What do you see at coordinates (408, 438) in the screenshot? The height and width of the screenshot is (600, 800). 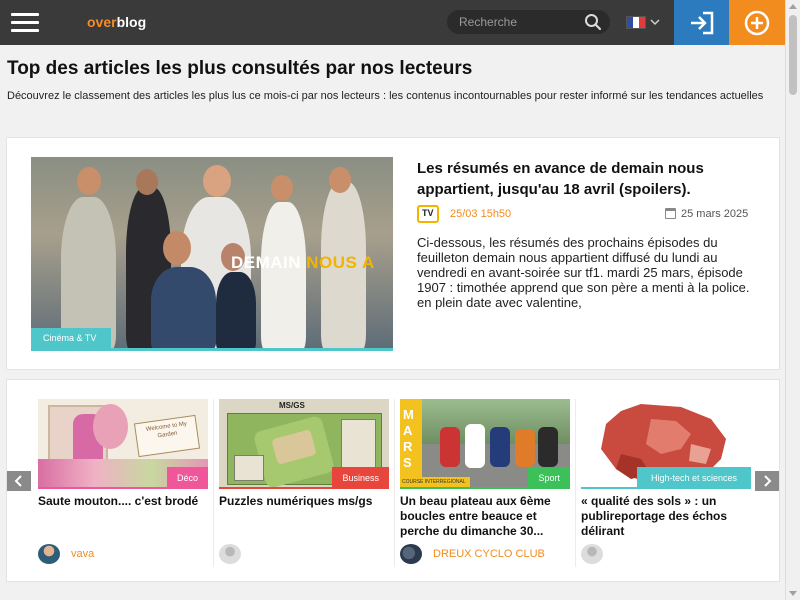 I see `card-image-side-text: MARS` at bounding box center [408, 438].